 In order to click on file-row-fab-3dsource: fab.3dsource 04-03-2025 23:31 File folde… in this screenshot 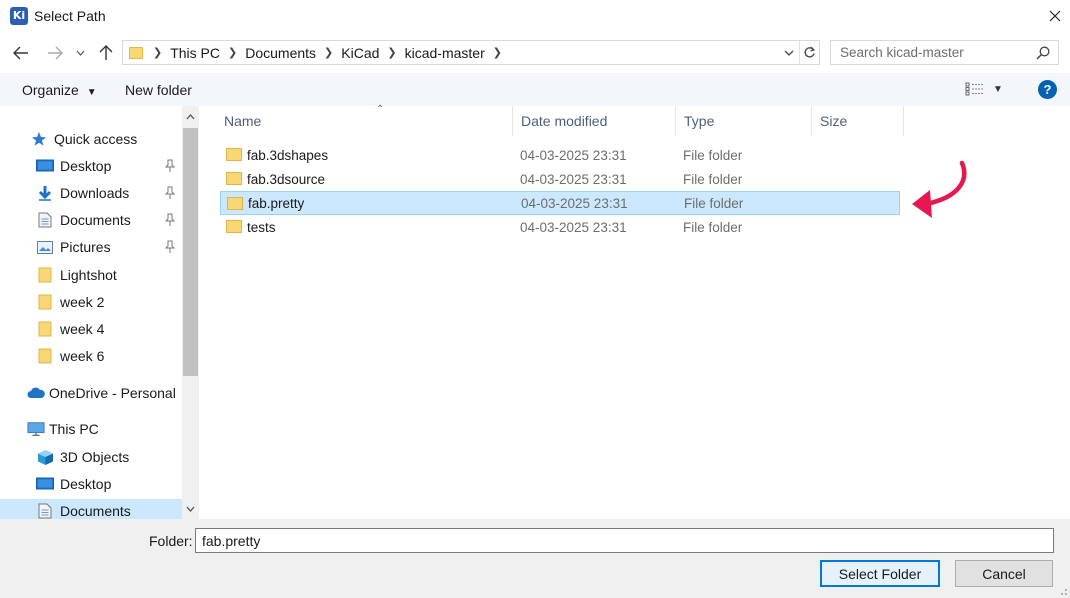, I will do `click(560, 179)`.